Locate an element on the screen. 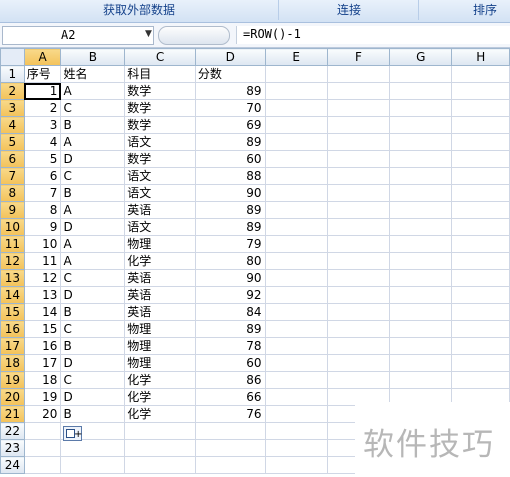 This screenshot has height=477, width=510. column-header-b: B is located at coordinates (93, 57).